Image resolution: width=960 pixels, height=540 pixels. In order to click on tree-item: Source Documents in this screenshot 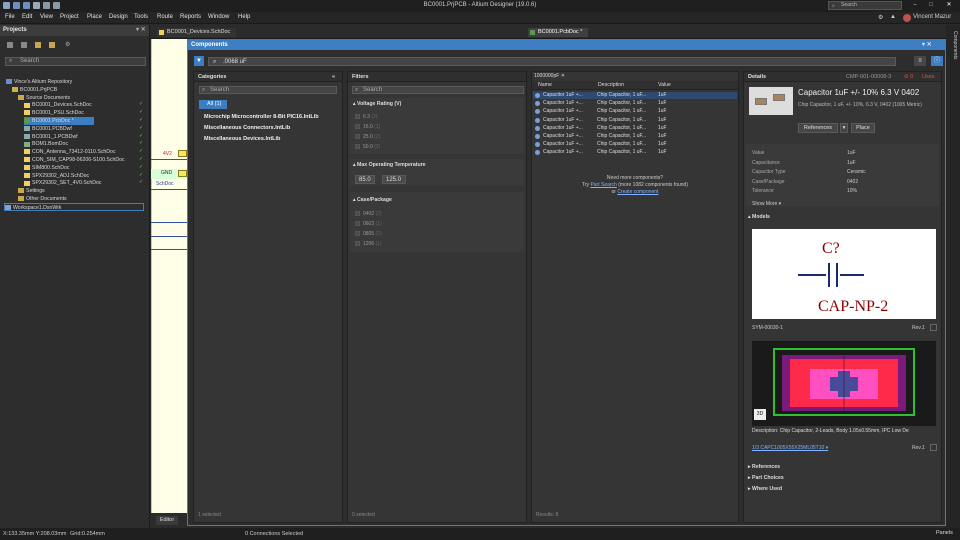, I will do `click(44, 98)`.